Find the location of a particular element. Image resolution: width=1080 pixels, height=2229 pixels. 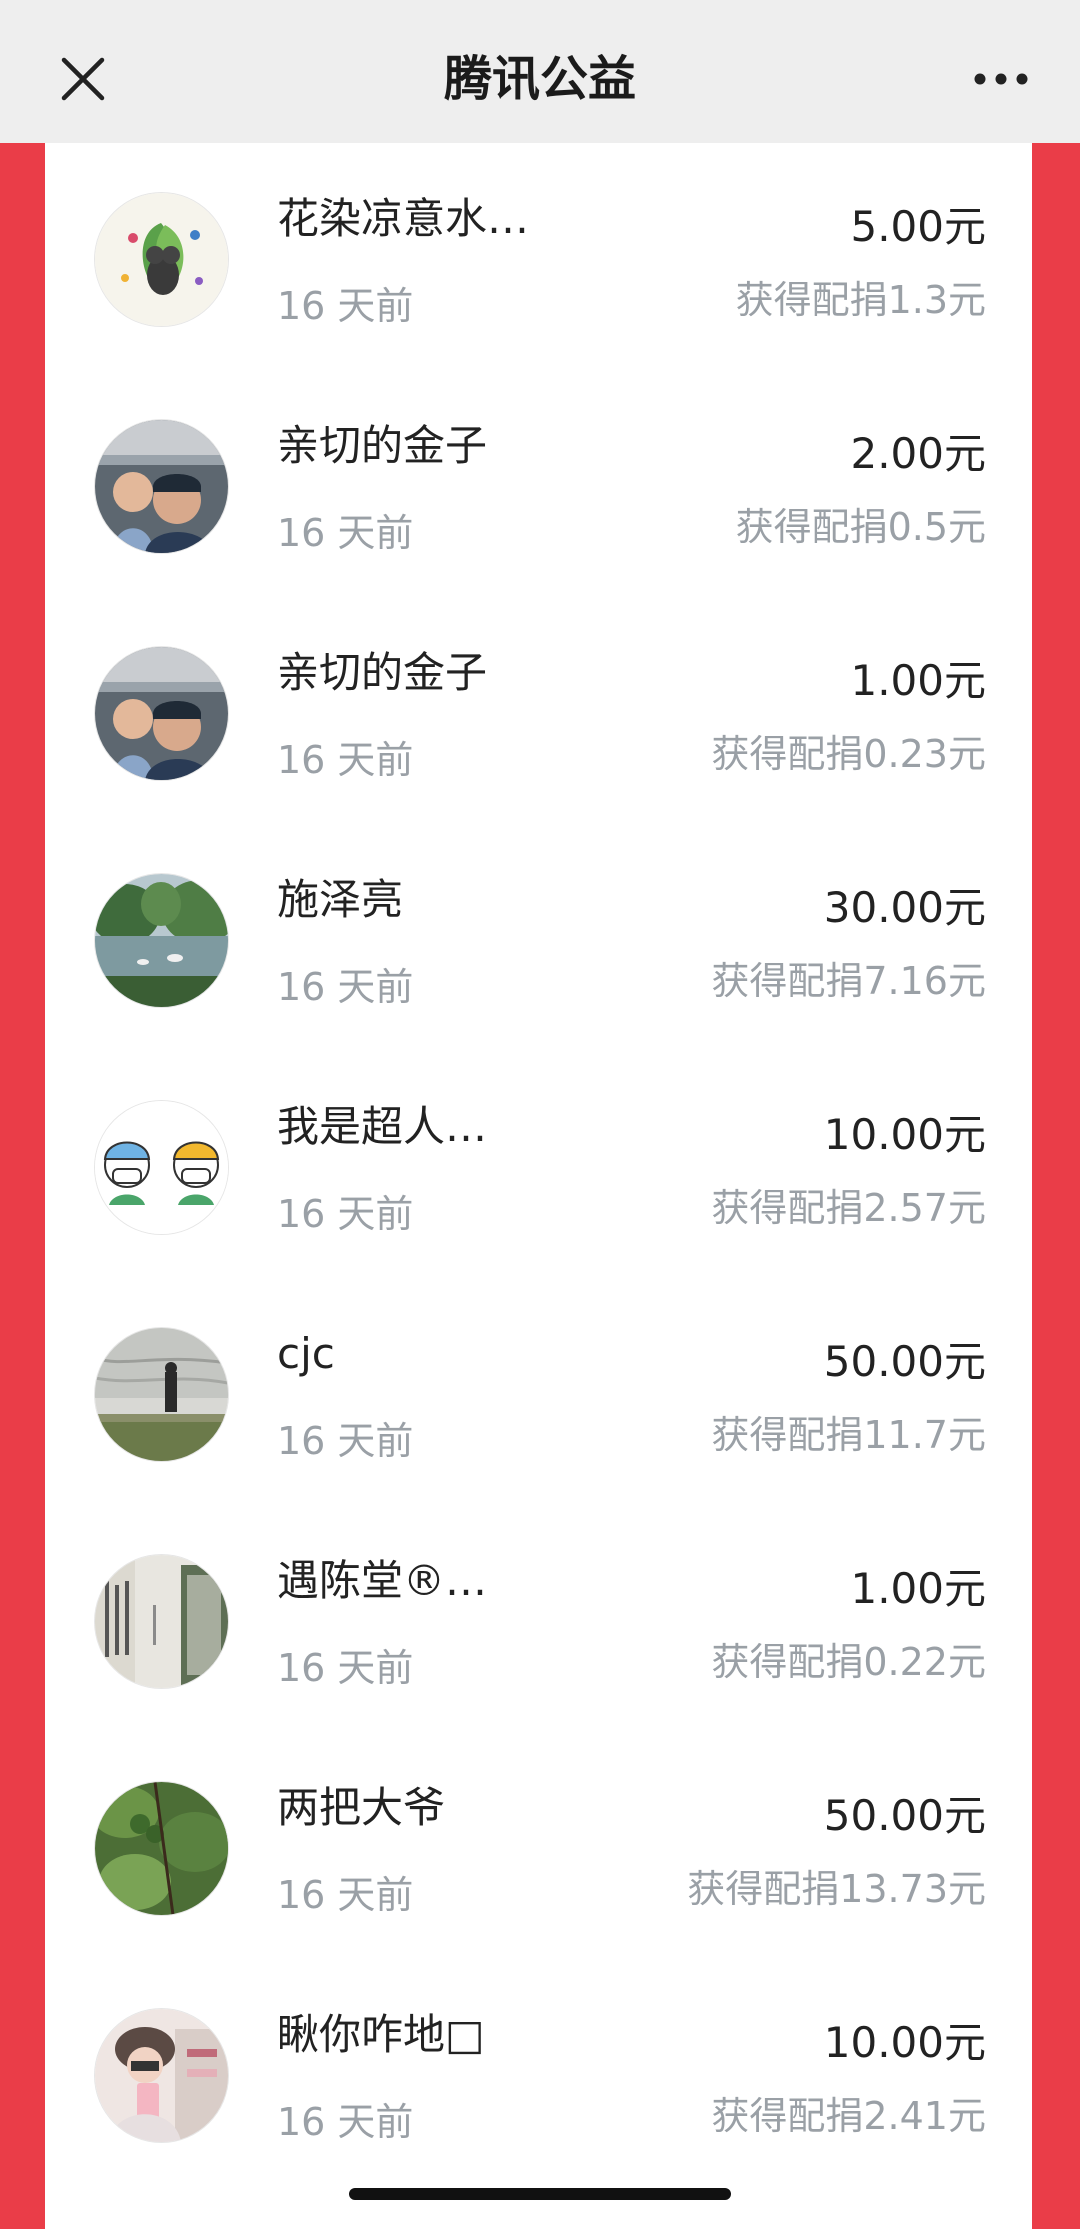

matching-amount: 获得配捐13.73元 is located at coordinates (836, 1889).